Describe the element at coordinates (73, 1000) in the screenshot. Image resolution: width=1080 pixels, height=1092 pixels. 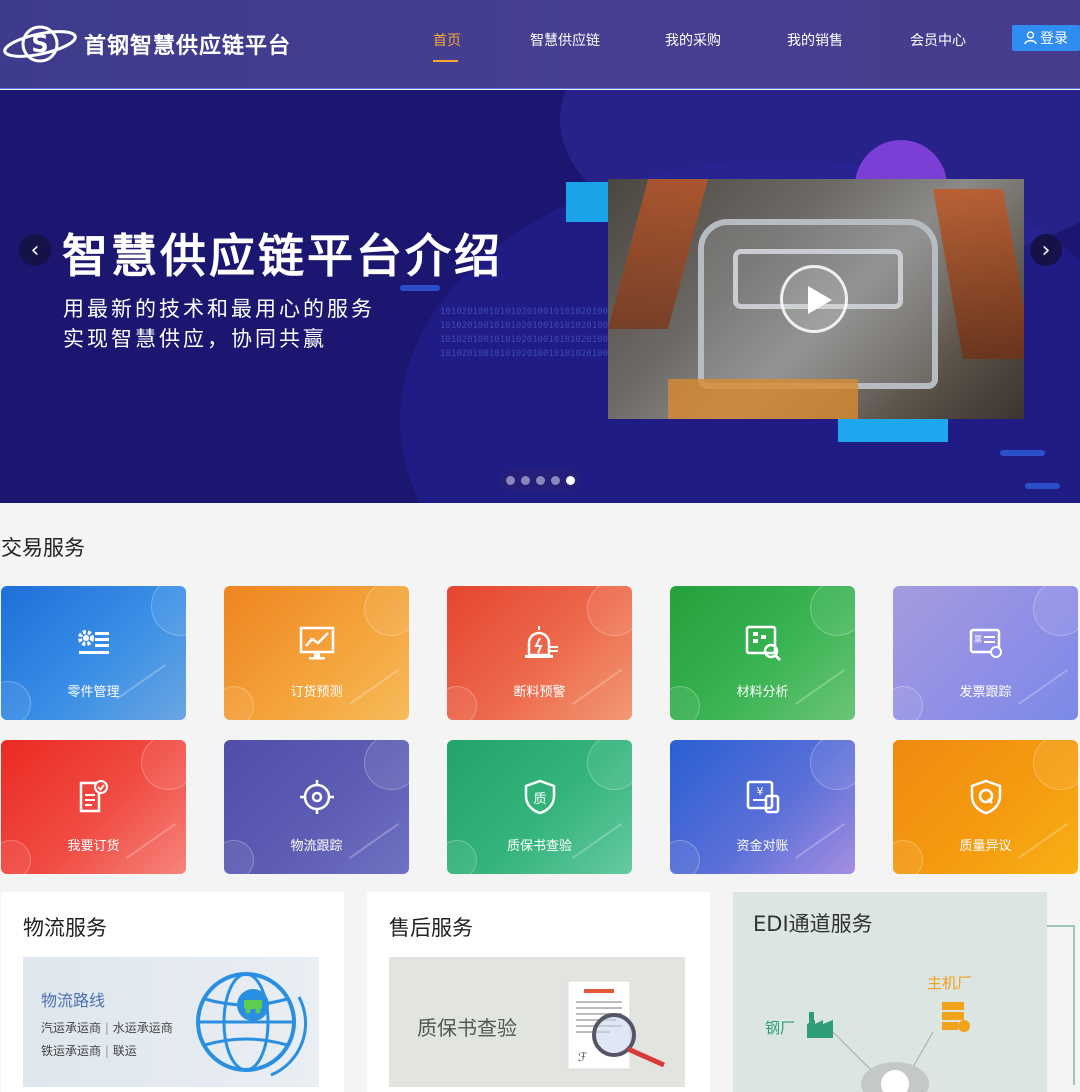
I see `logistics-route-title: 物流路线` at that location.